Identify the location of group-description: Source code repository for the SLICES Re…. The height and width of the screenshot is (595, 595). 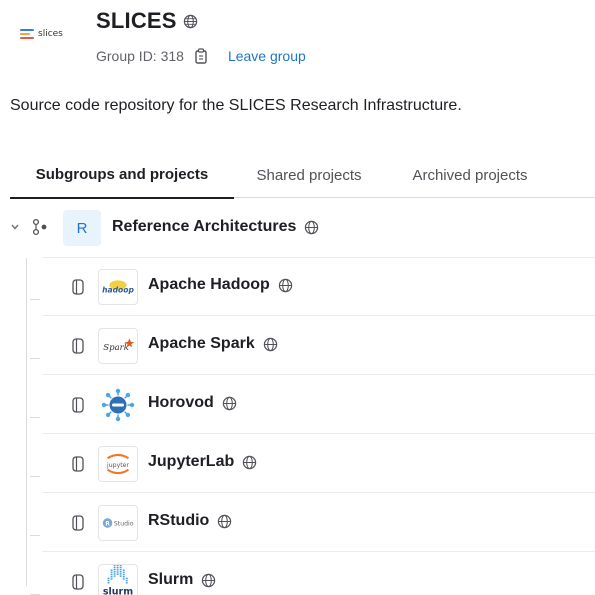
(236, 105).